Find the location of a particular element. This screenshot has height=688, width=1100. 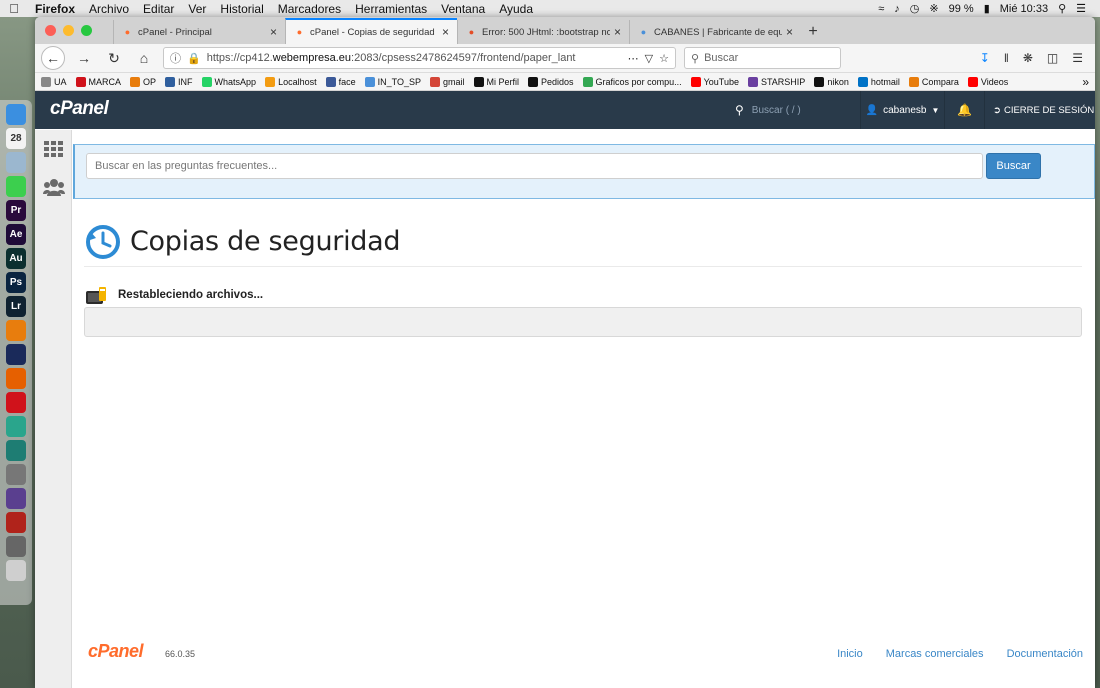

bookmark-item: WhatsApp is located at coordinates (228, 81).